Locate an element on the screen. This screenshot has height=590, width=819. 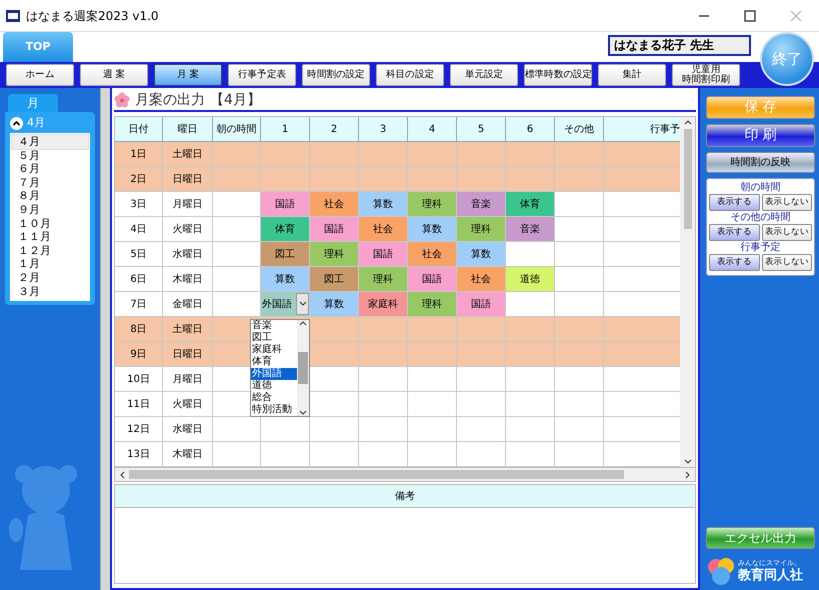
month-item: １０月 is located at coordinates (50, 223).